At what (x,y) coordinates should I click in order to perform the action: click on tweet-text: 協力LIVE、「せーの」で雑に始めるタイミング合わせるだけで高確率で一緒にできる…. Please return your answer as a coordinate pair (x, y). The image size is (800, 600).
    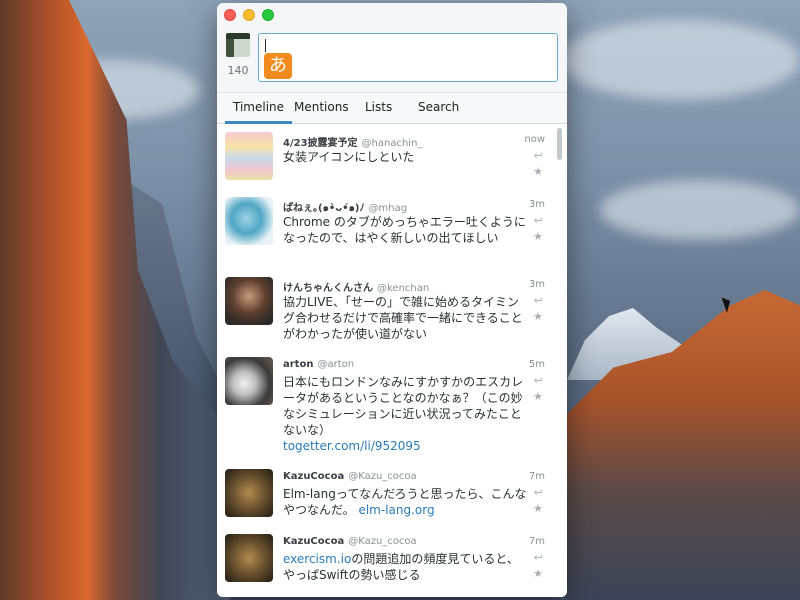
    Looking at the image, I should click on (406, 318).